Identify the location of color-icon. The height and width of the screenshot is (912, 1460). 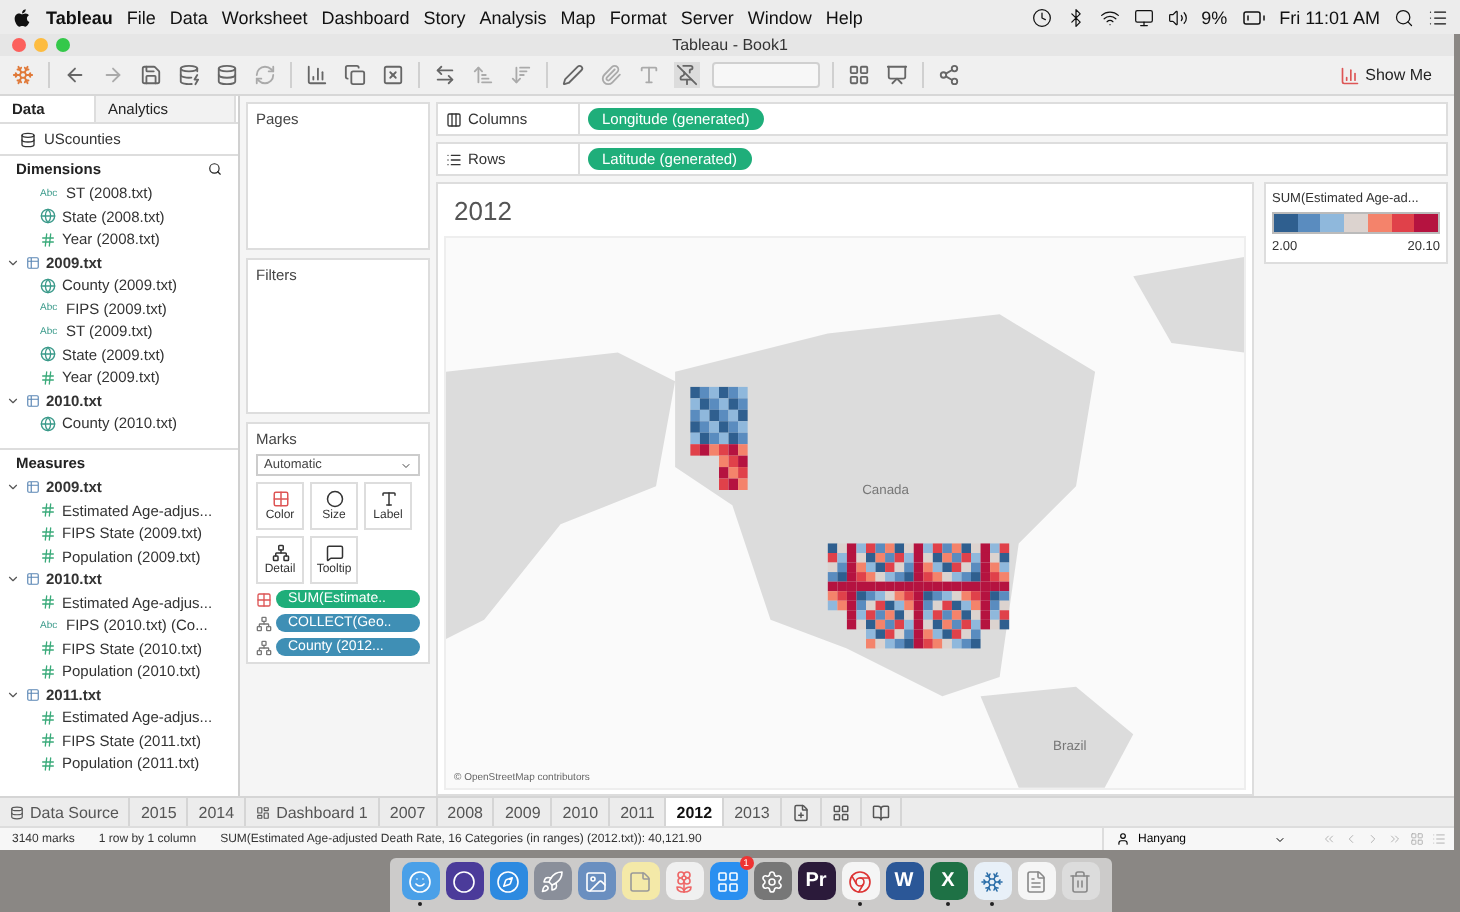
(264, 599).